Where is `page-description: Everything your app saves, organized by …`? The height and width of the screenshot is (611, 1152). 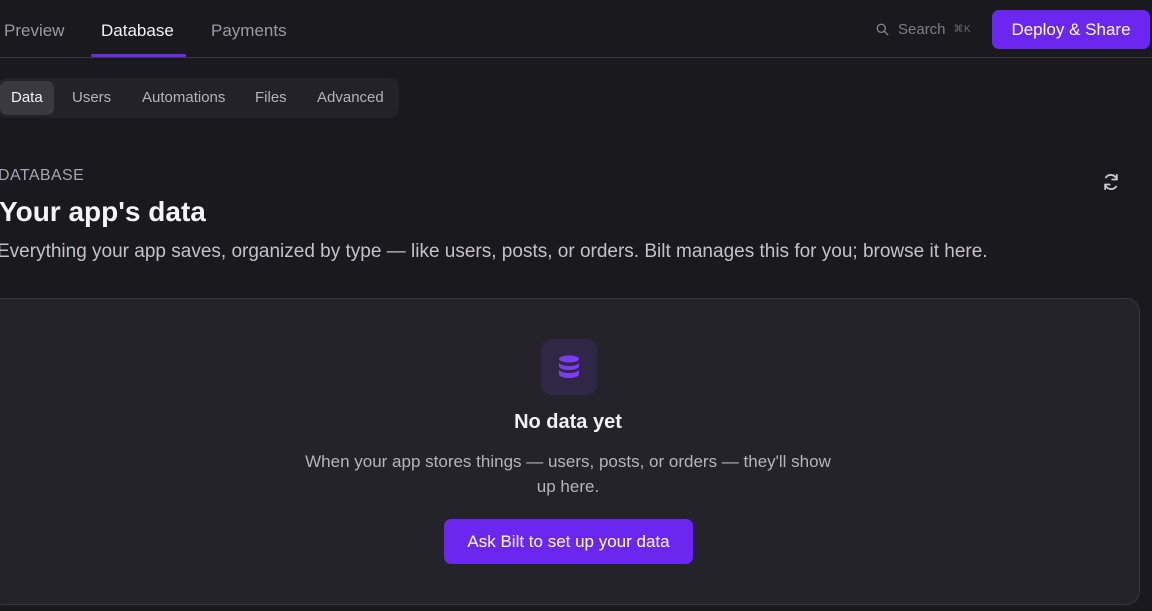
page-description: Everything your app saves, organized by … is located at coordinates (494, 251).